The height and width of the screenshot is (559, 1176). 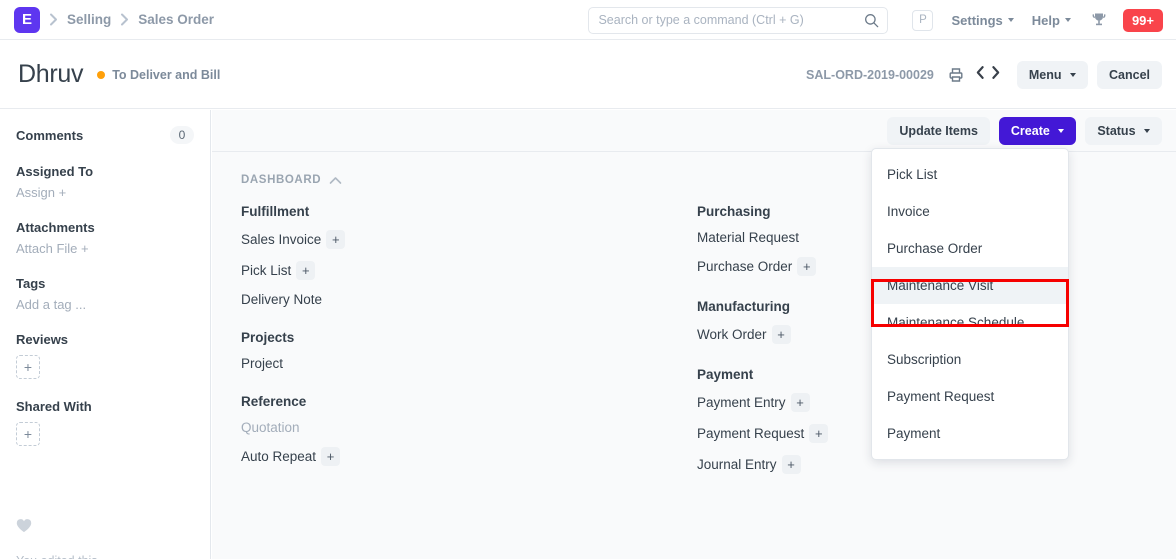 I want to click on prev-document-icon, so click(x=980, y=74).